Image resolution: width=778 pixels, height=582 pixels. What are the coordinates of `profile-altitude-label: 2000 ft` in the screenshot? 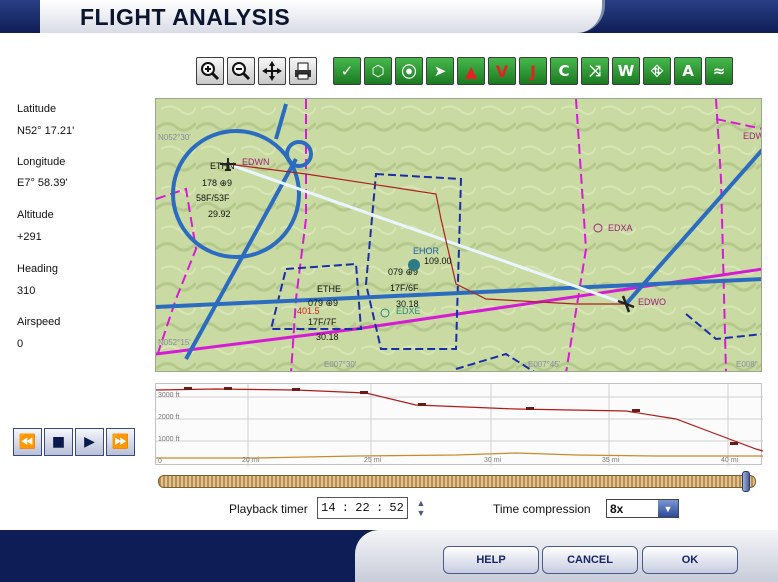 It's located at (169, 417).